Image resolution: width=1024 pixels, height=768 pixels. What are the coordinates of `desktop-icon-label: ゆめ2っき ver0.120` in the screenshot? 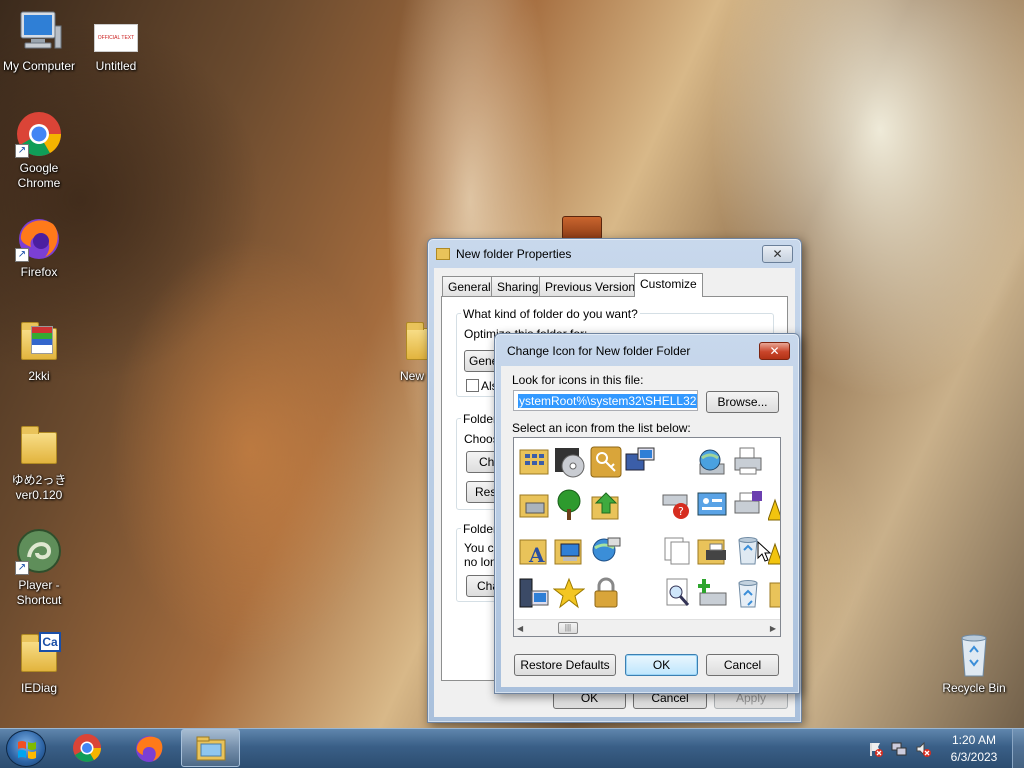 It's located at (39, 487).